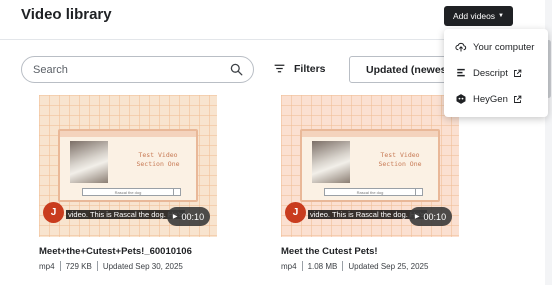  What do you see at coordinates (461, 47) in the screenshot?
I see `cloud-upload-icon` at bounding box center [461, 47].